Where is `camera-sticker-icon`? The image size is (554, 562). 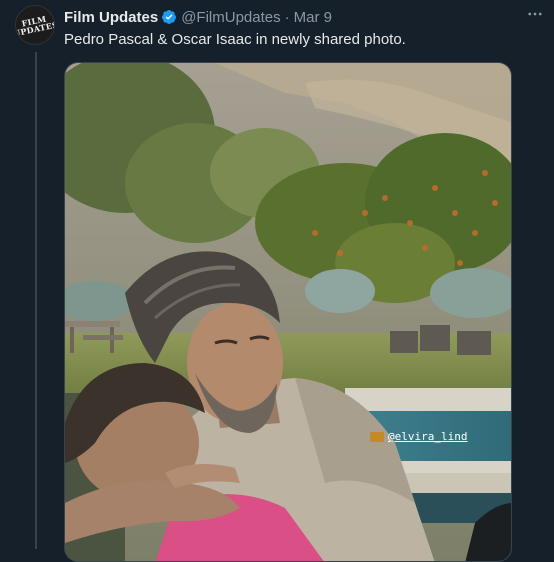 camera-sticker-icon is located at coordinates (377, 436).